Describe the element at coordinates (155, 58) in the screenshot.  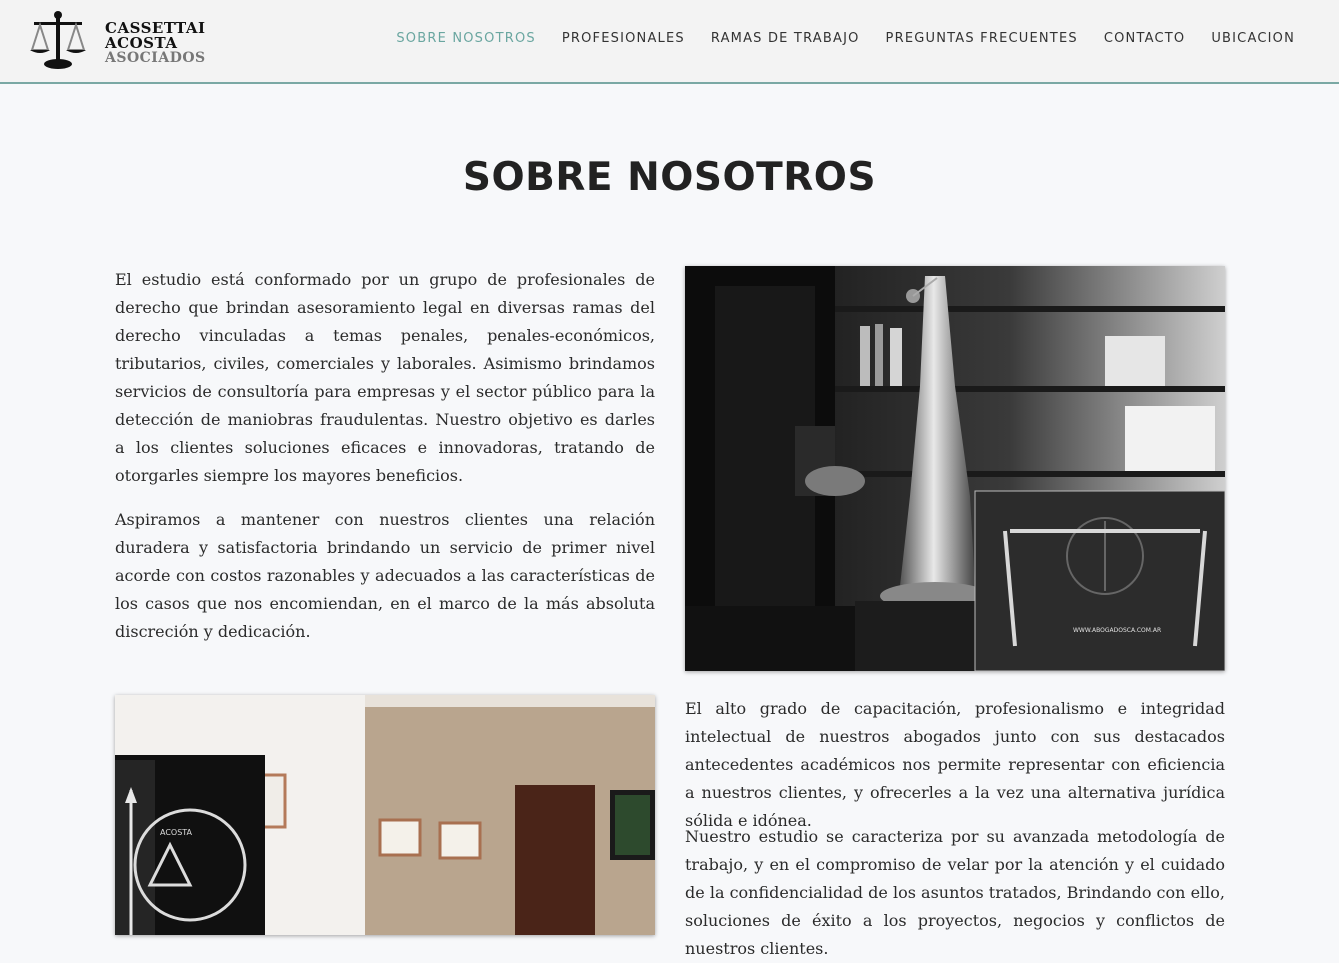
I see `brand-line-3: ASOCIADOS` at that location.